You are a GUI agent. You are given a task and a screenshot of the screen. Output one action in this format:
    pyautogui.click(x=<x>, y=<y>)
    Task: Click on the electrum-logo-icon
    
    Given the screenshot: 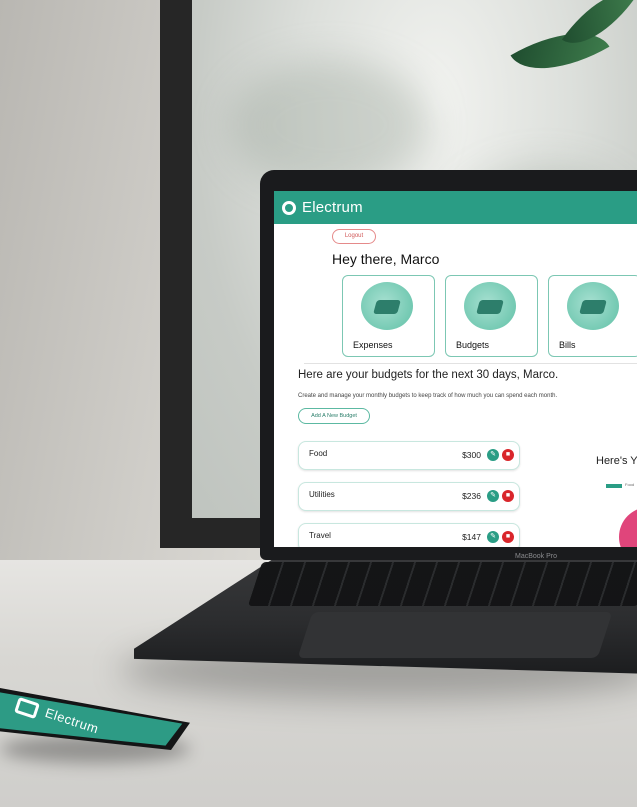 What is the action you would take?
    pyautogui.click(x=289, y=207)
    